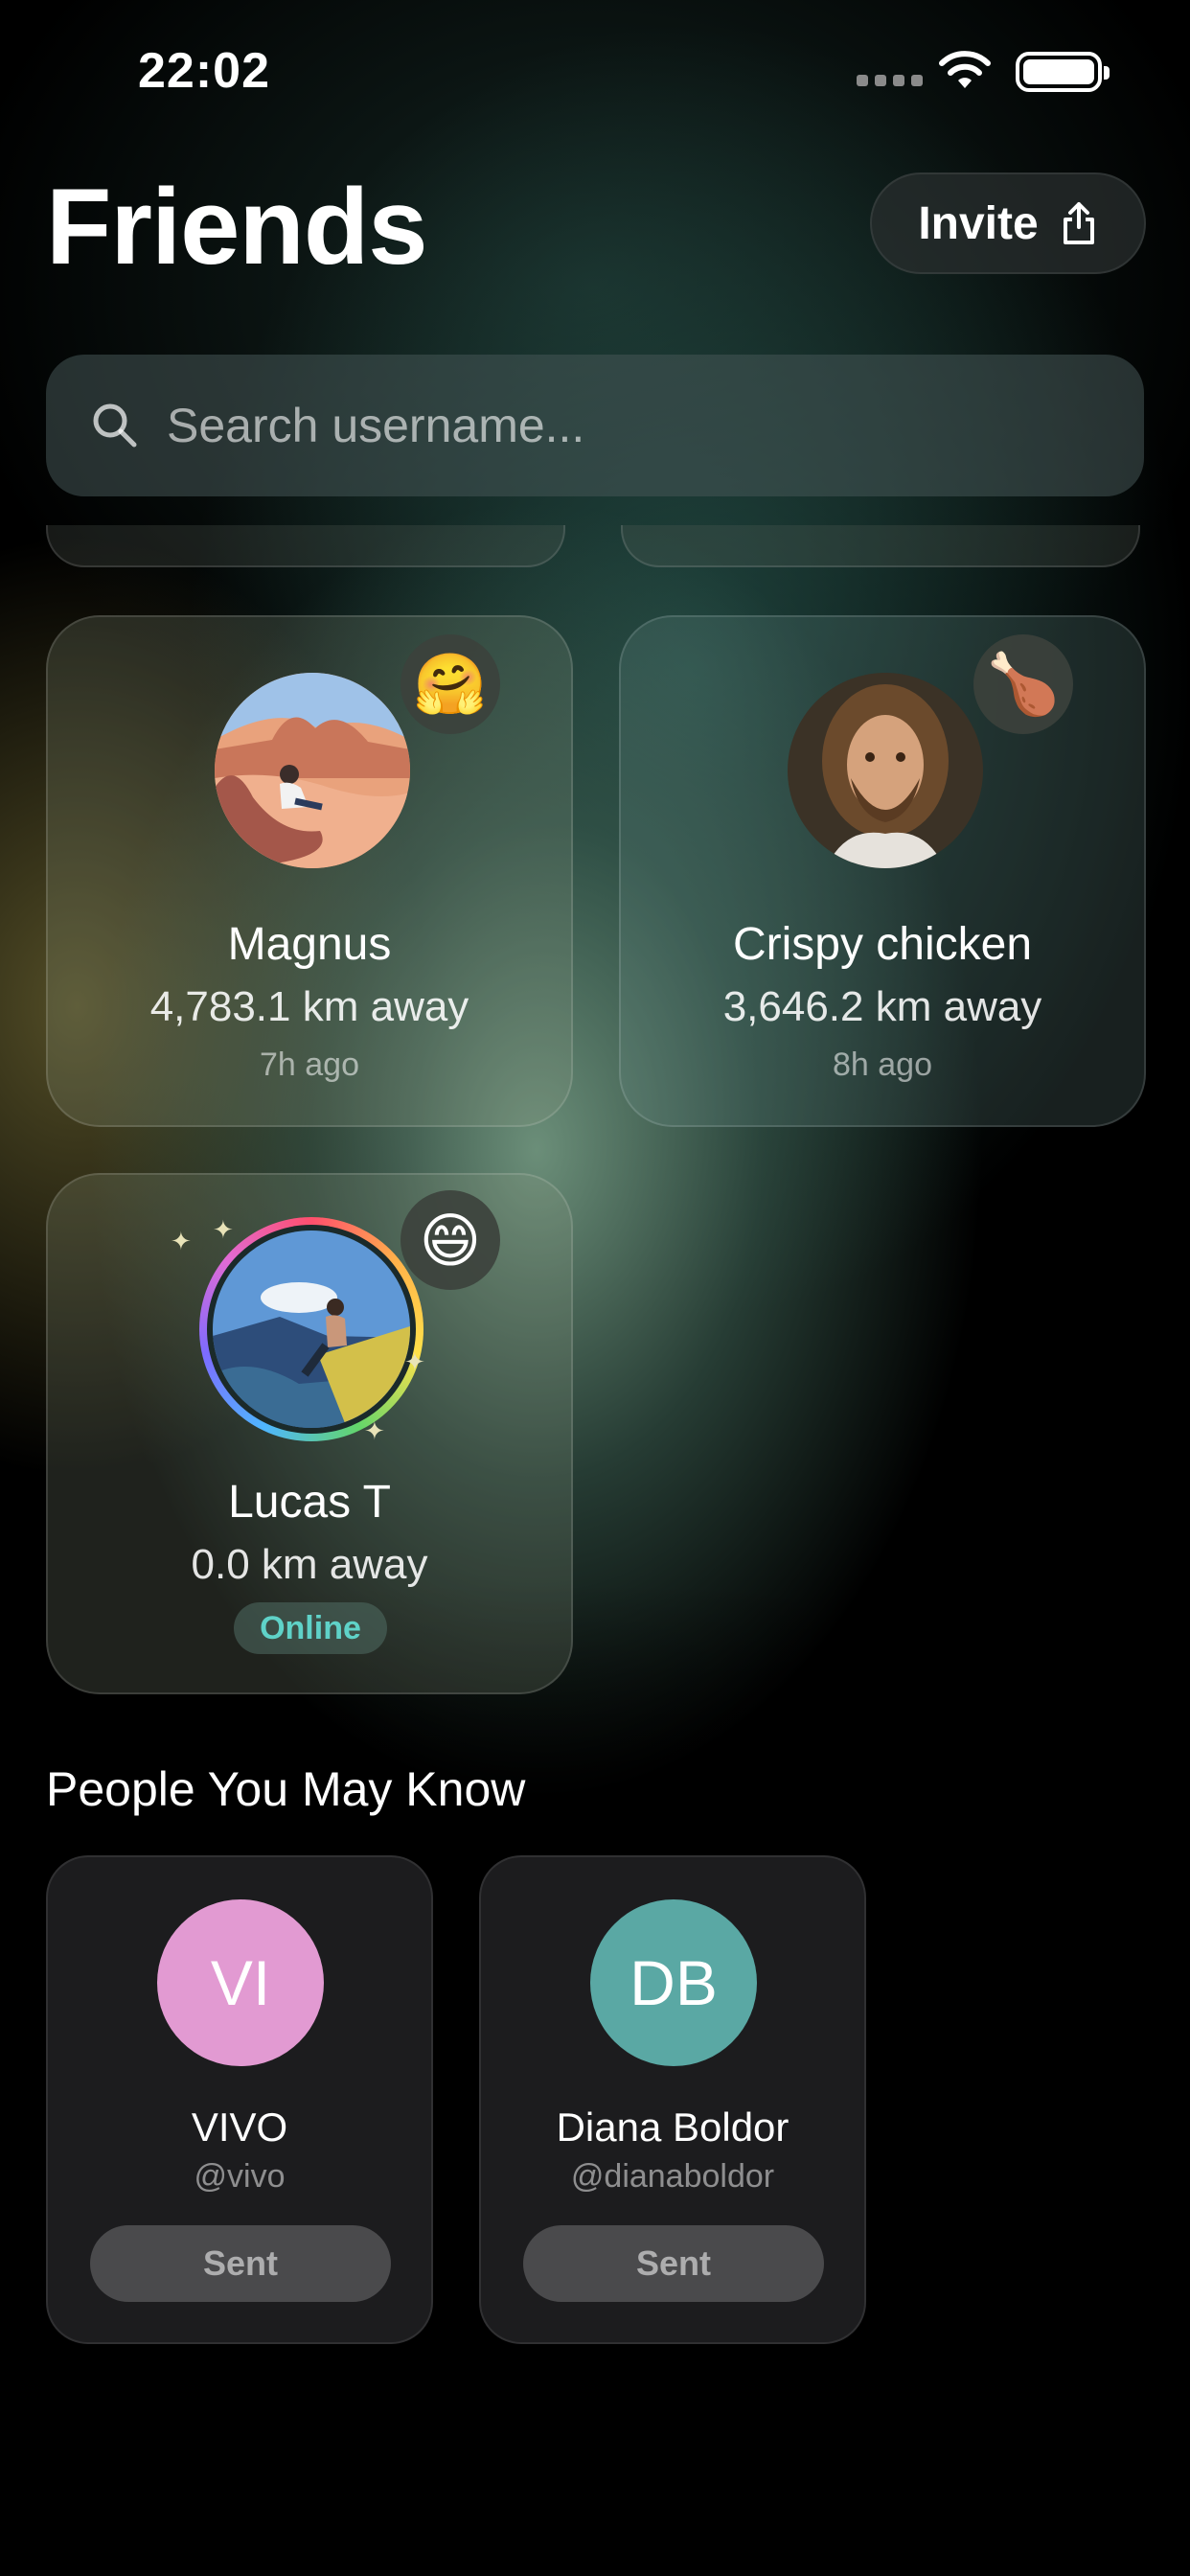 This screenshot has height=2576, width=1190. I want to click on suggestion-handle: @dianaboldor, so click(672, 2176).